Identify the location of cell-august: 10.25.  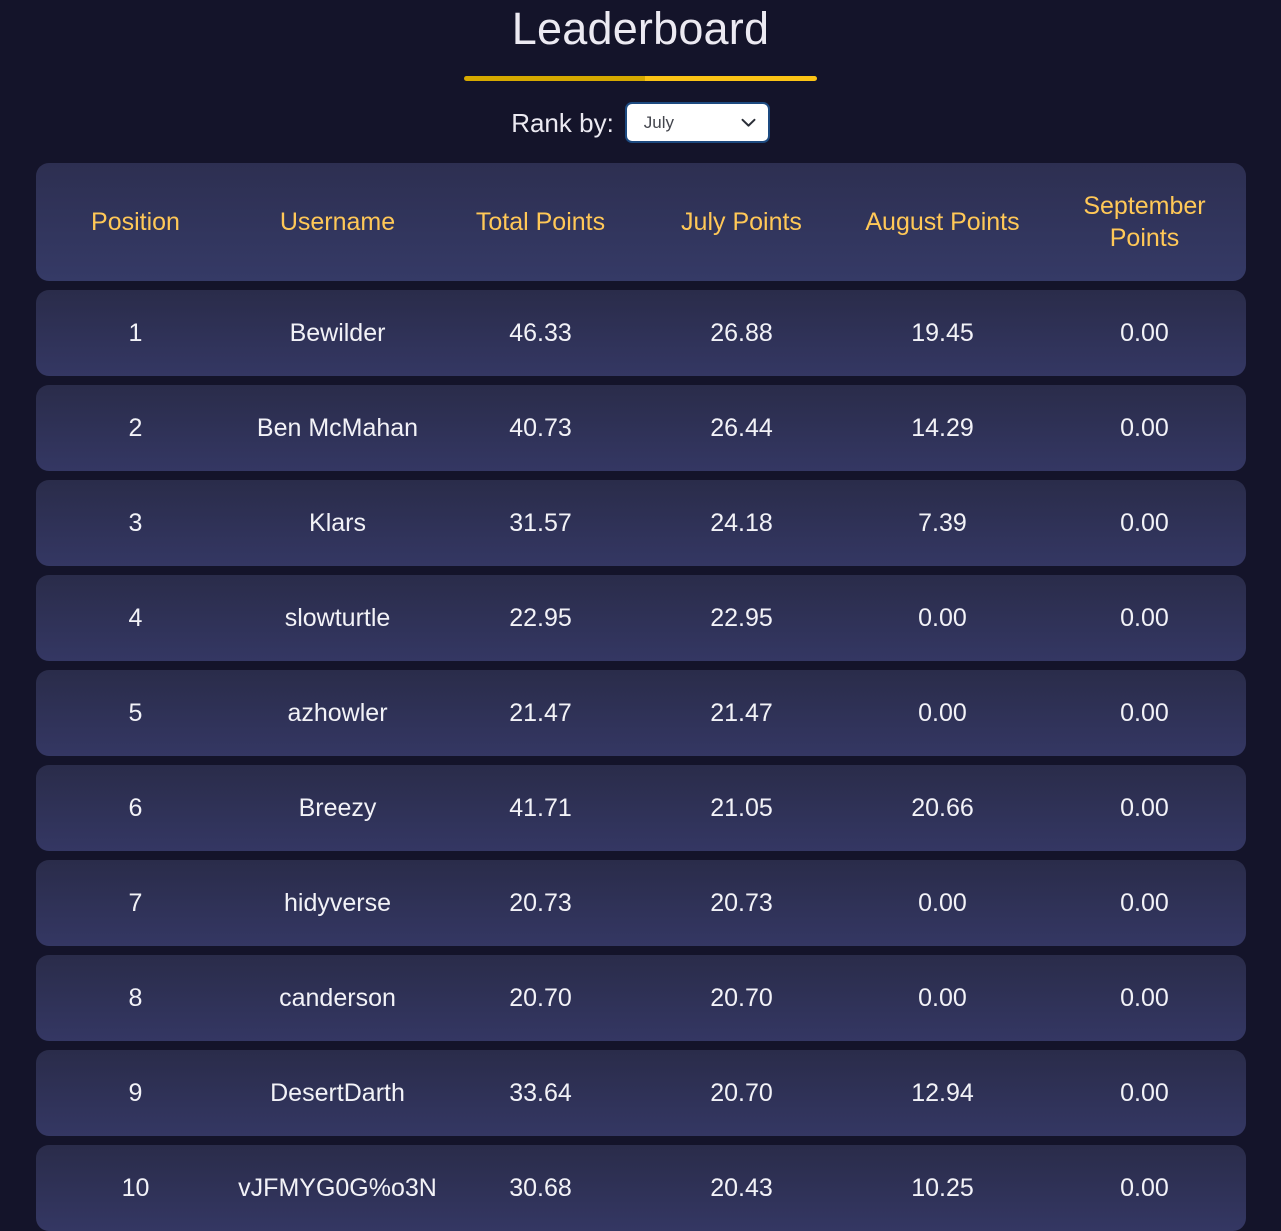
(942, 1188).